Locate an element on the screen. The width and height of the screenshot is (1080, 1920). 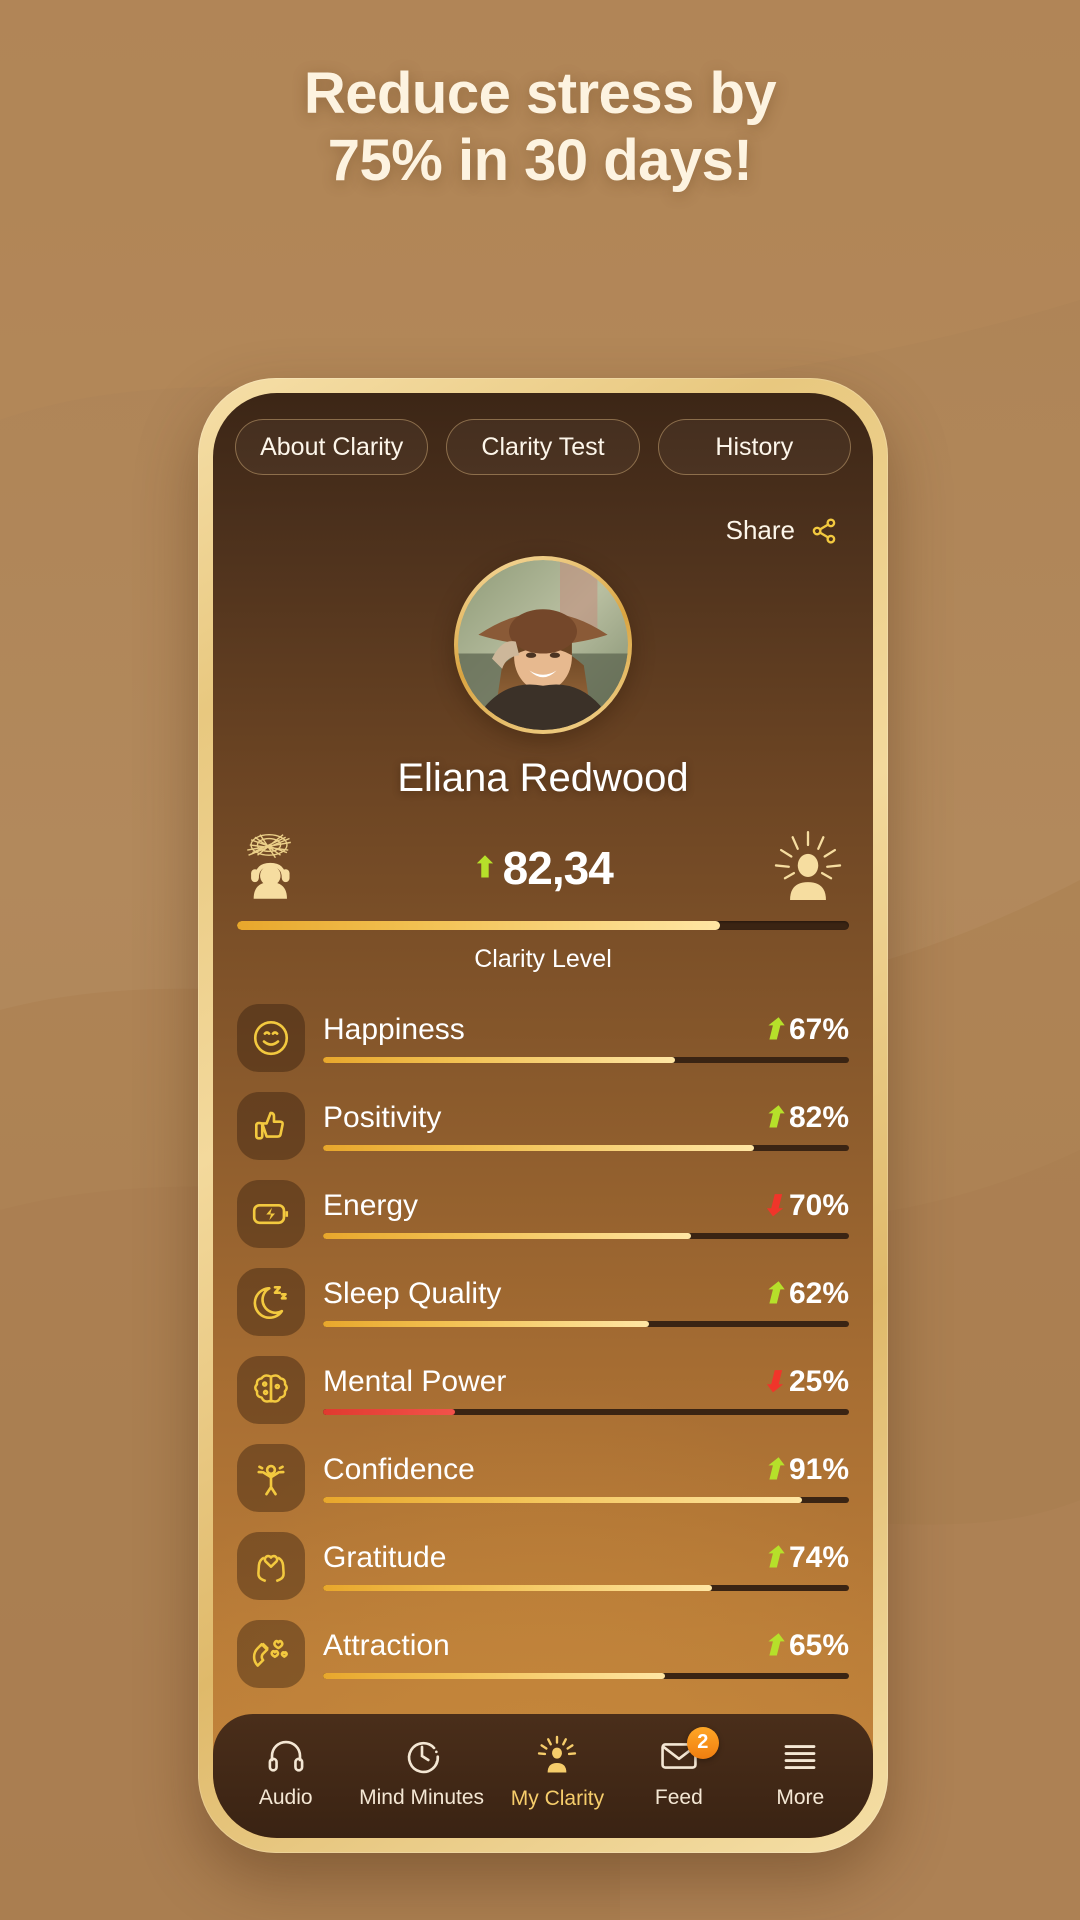
tab-history: History is located at coordinates (754, 447).